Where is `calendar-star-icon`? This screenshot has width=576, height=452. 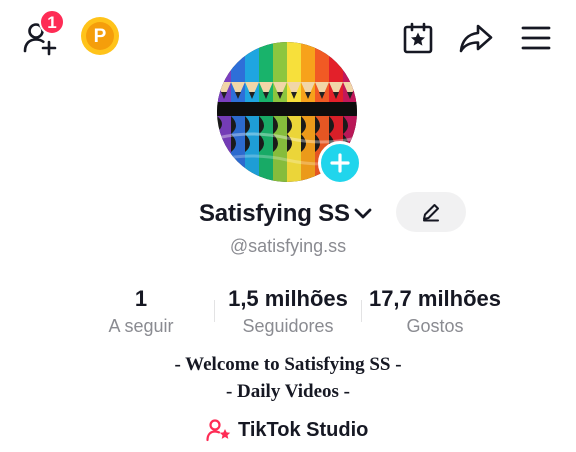 calendar-star-icon is located at coordinates (418, 38).